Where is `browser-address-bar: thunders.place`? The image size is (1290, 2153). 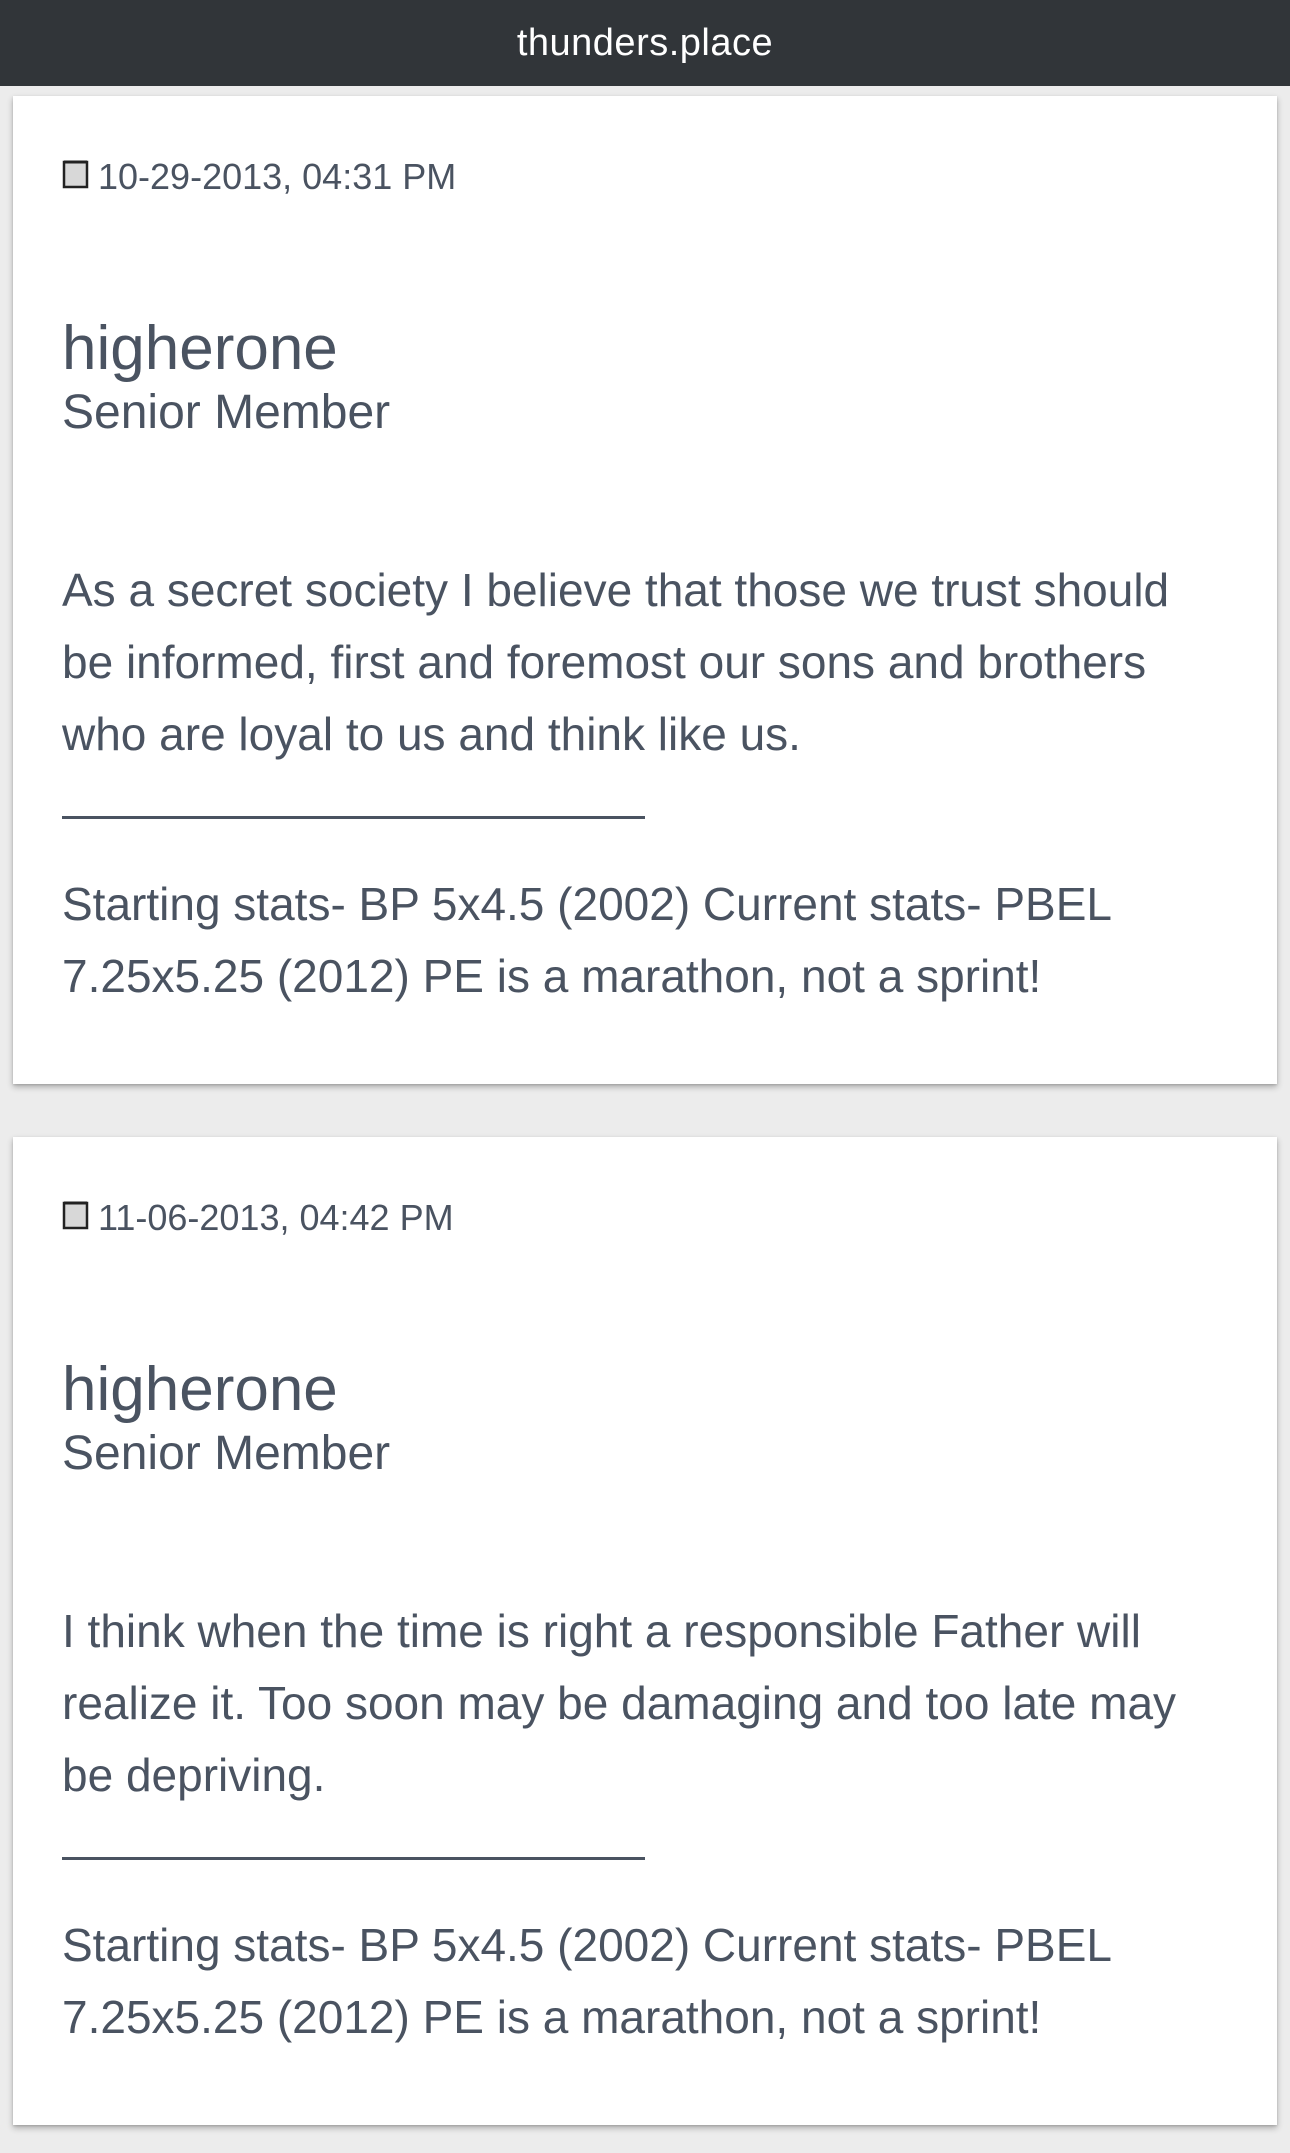
browser-address-bar: thunders.place is located at coordinates (645, 43).